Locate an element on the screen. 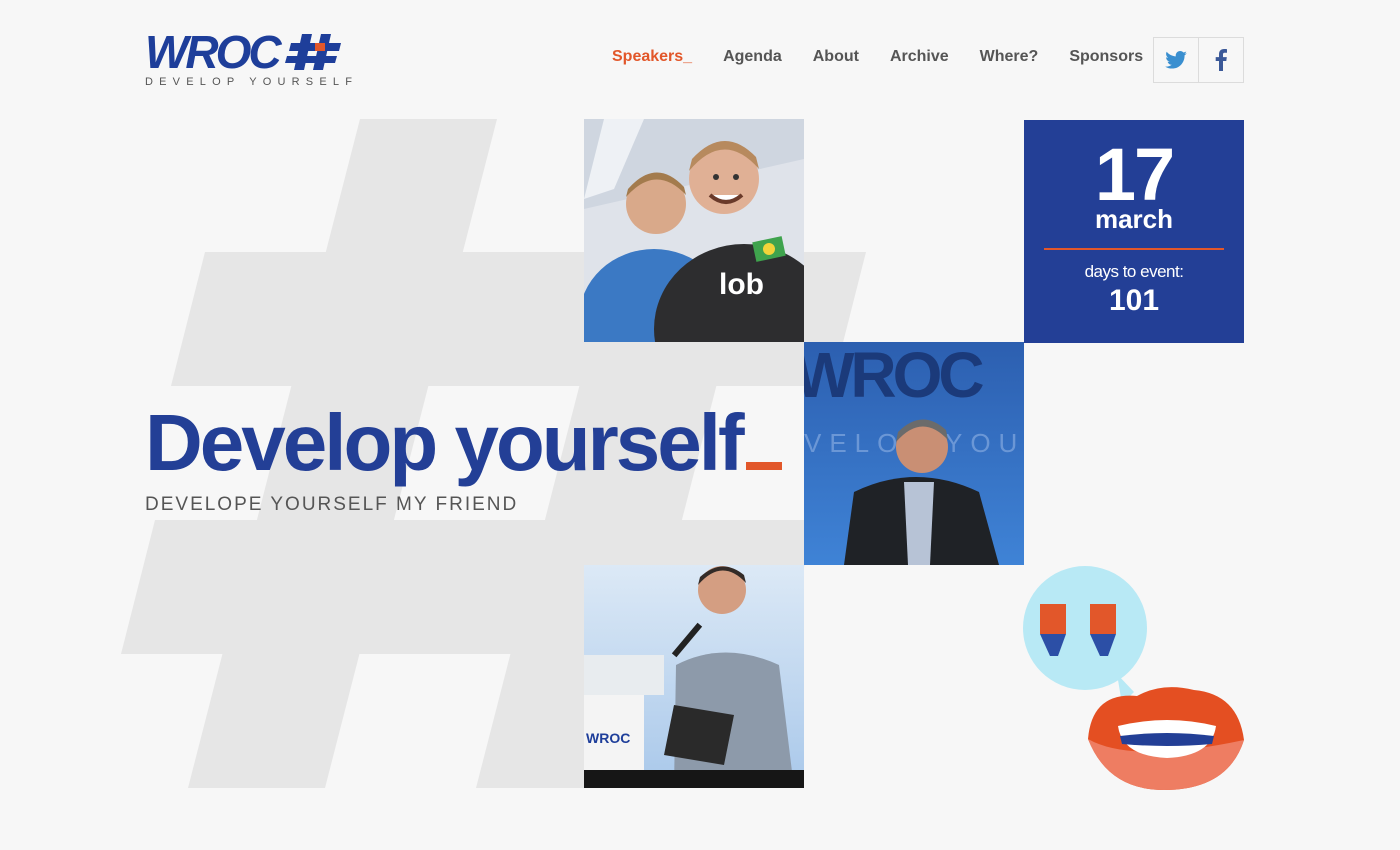 The height and width of the screenshot is (850, 1400). facebook-button is located at coordinates (1220, 60).